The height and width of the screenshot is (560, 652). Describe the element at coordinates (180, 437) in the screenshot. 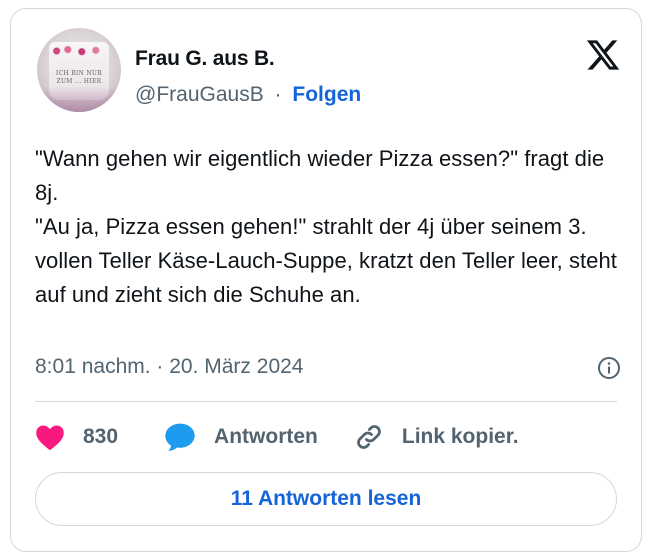

I see `speech-bubble-icon` at that location.